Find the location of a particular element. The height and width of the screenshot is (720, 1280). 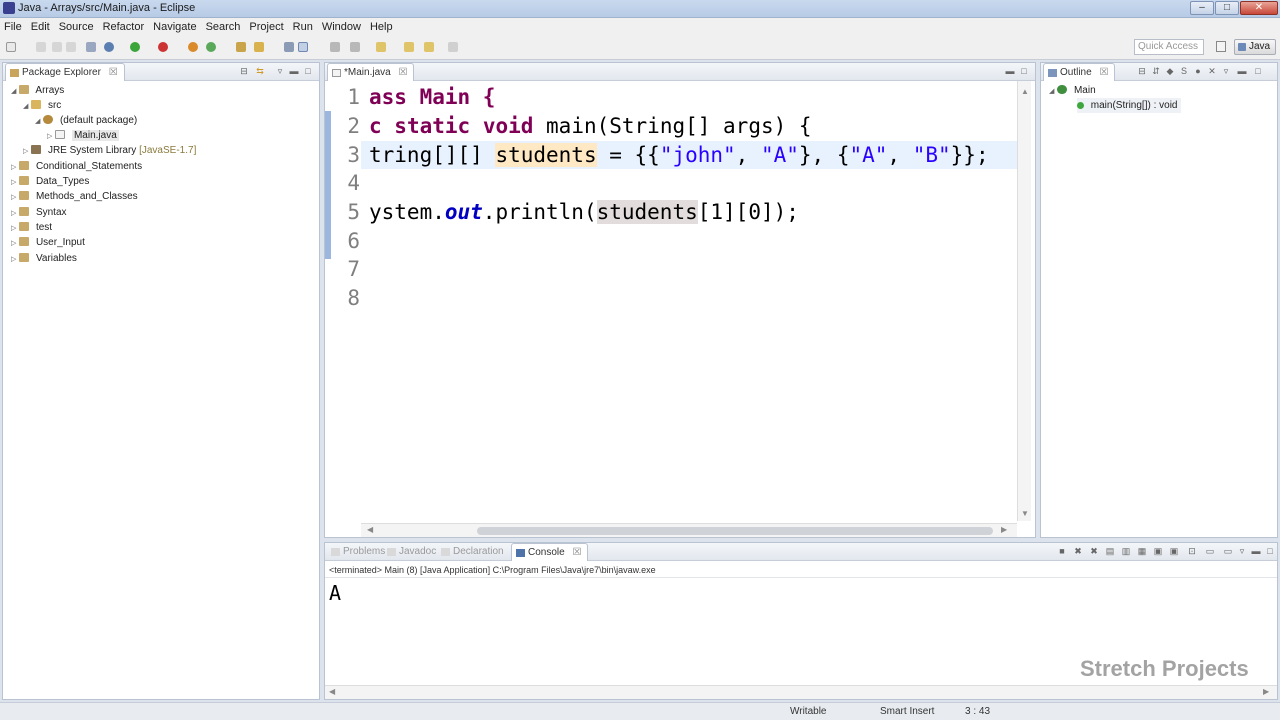

scroll-up-icon: ▲ is located at coordinates (1025, 91).